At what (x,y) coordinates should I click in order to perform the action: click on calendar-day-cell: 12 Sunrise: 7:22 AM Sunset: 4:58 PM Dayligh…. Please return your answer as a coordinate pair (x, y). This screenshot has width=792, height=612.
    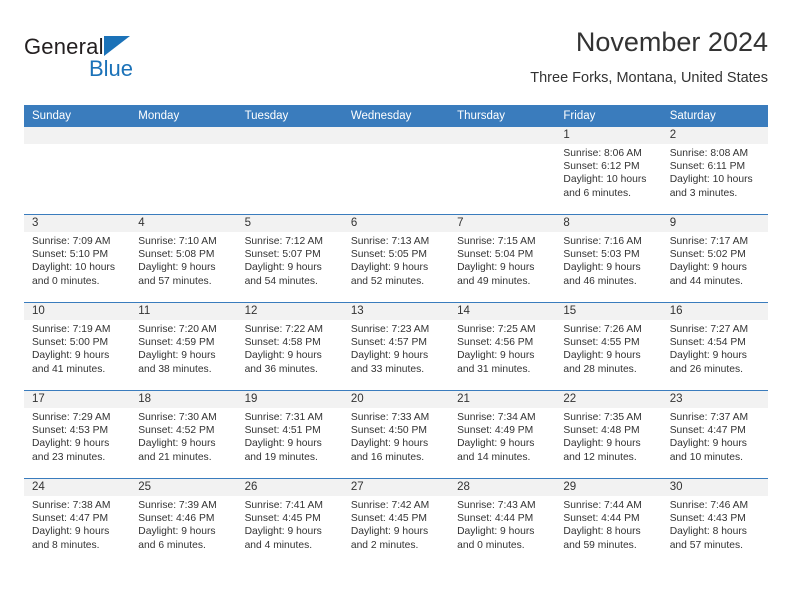
    Looking at the image, I should click on (289, 346).